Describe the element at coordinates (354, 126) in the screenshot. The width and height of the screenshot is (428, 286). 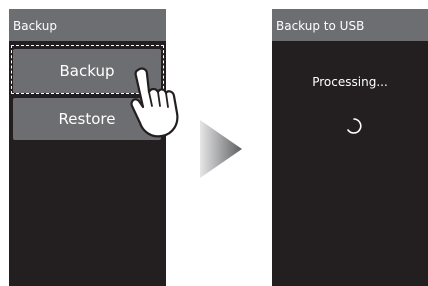
I see `loading-spinner-icon` at that location.